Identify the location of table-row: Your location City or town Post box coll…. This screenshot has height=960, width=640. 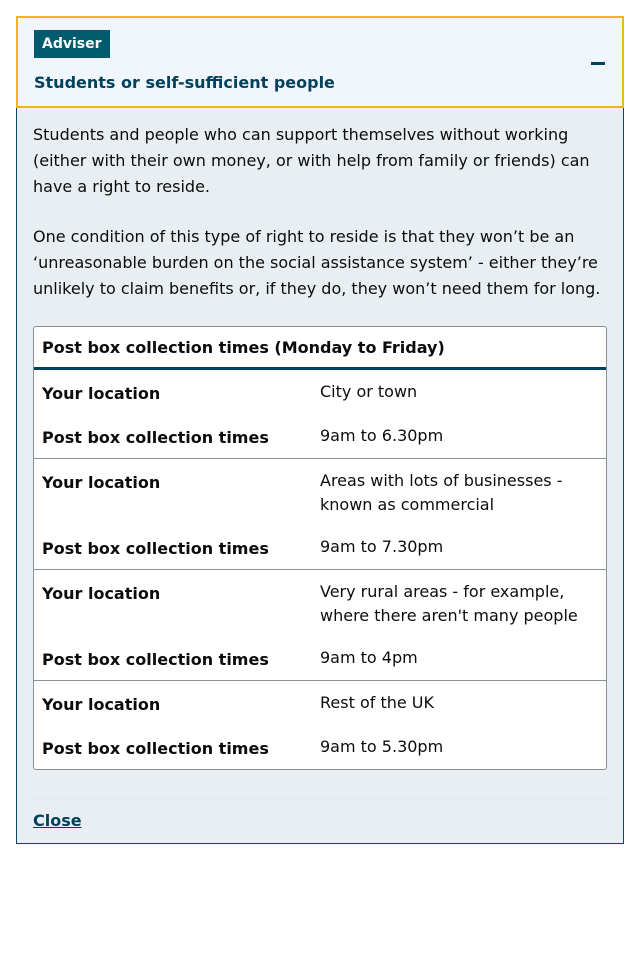
(320, 414).